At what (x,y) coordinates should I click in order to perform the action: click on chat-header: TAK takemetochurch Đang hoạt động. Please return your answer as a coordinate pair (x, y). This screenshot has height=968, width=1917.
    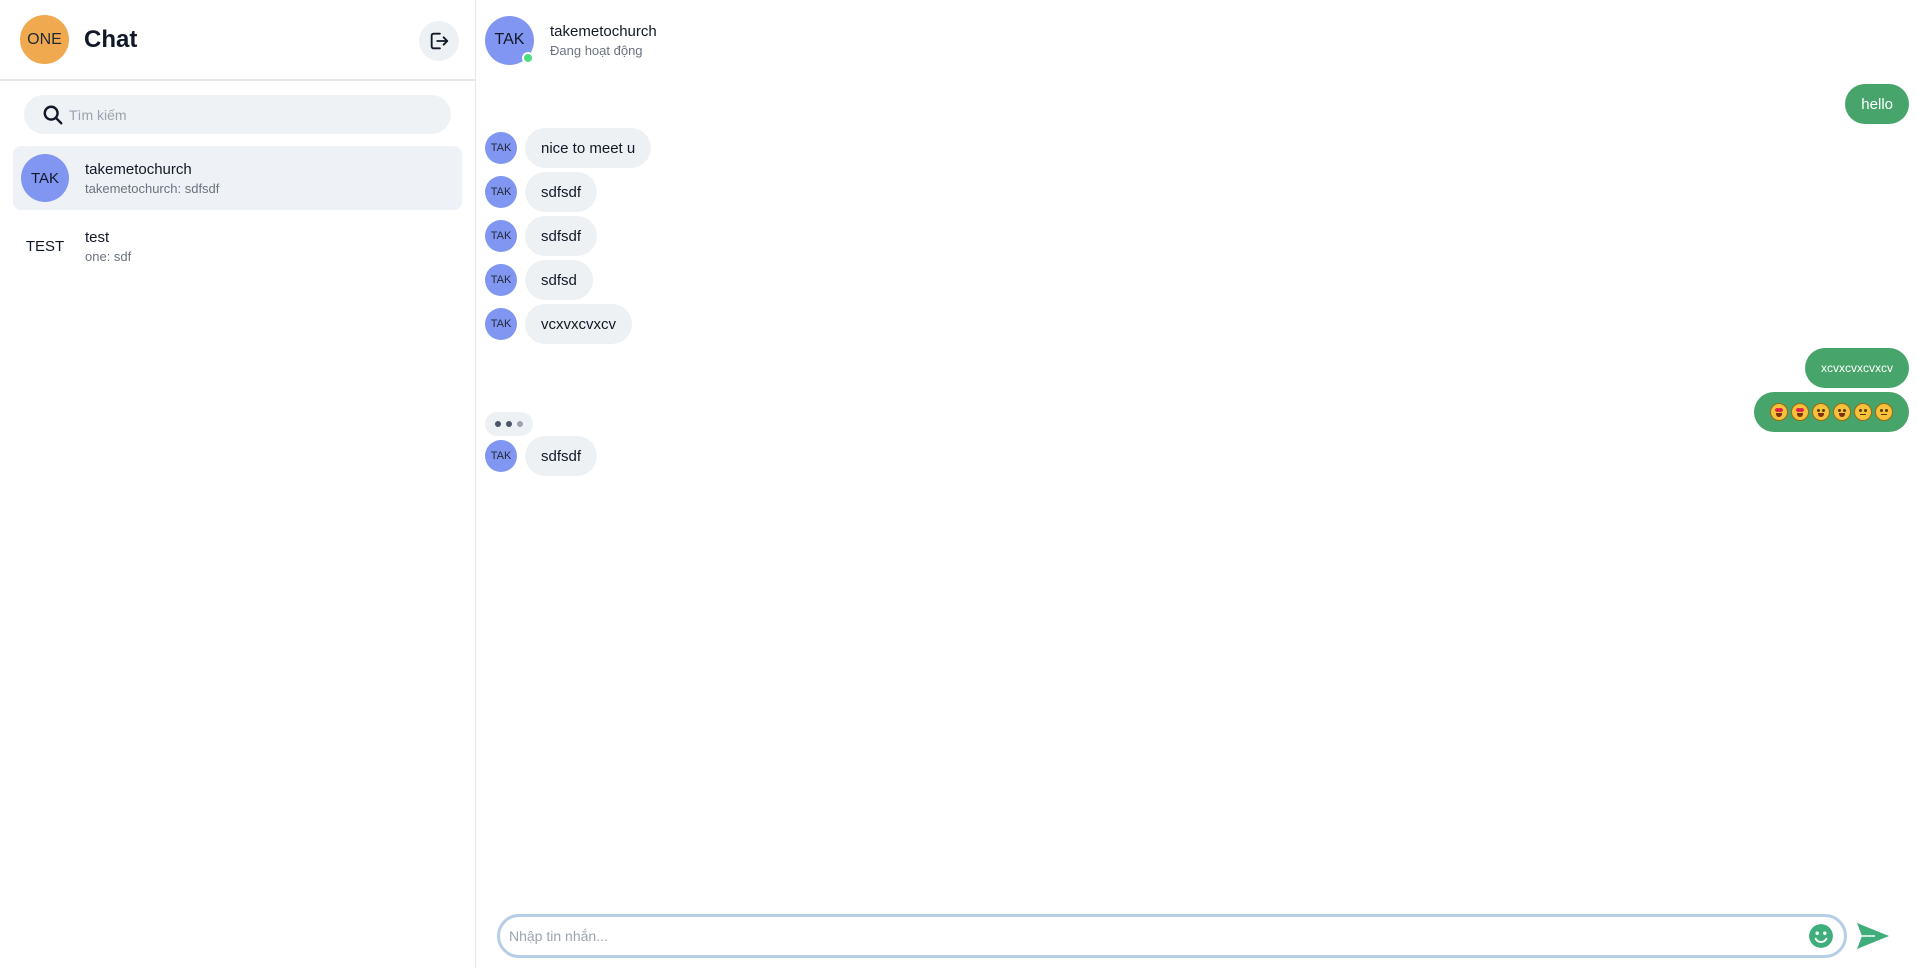
    Looking at the image, I should click on (1196, 40).